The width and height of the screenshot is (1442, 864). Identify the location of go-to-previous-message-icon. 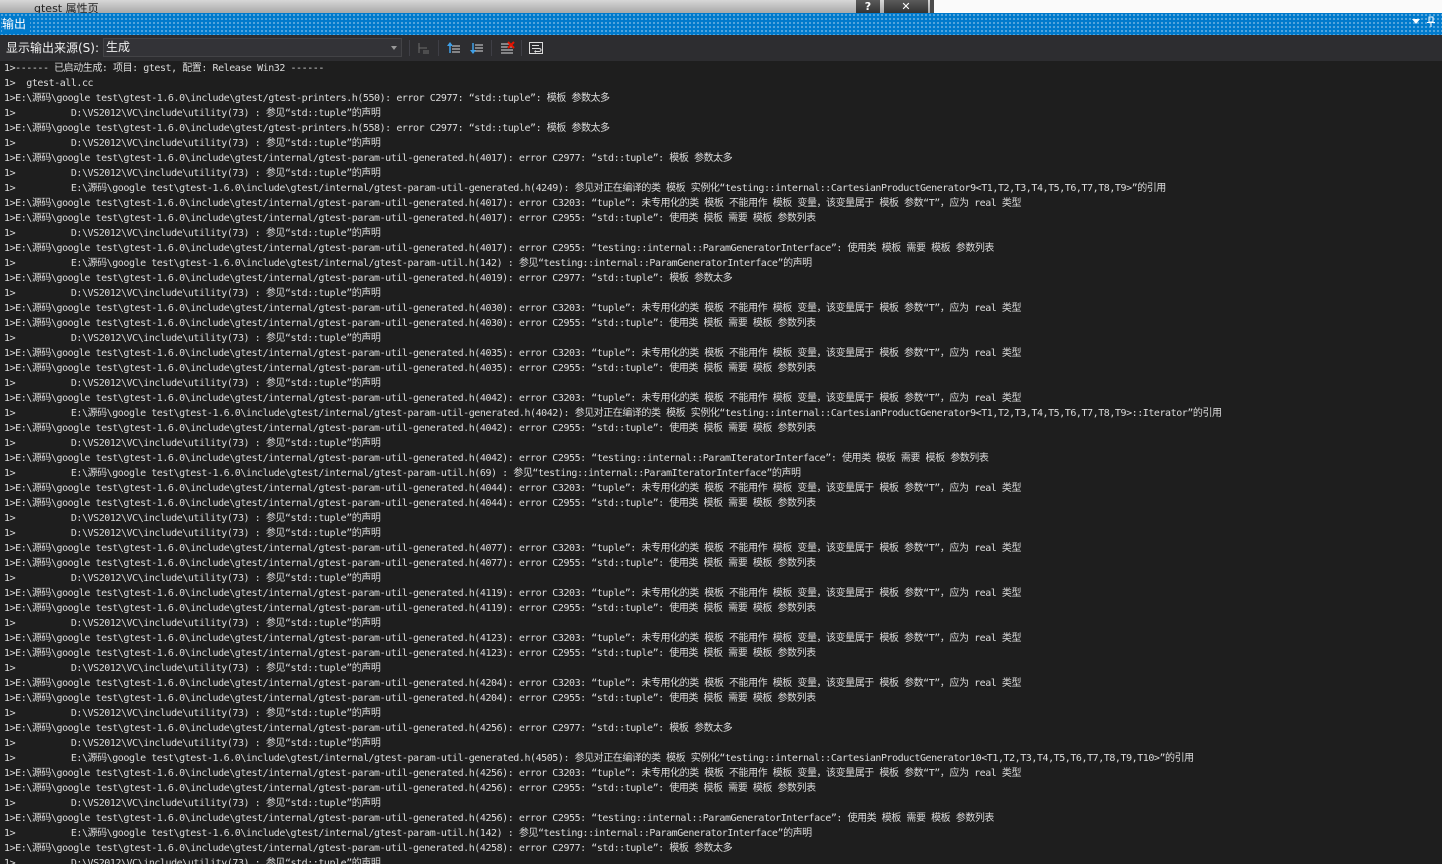
(453, 47).